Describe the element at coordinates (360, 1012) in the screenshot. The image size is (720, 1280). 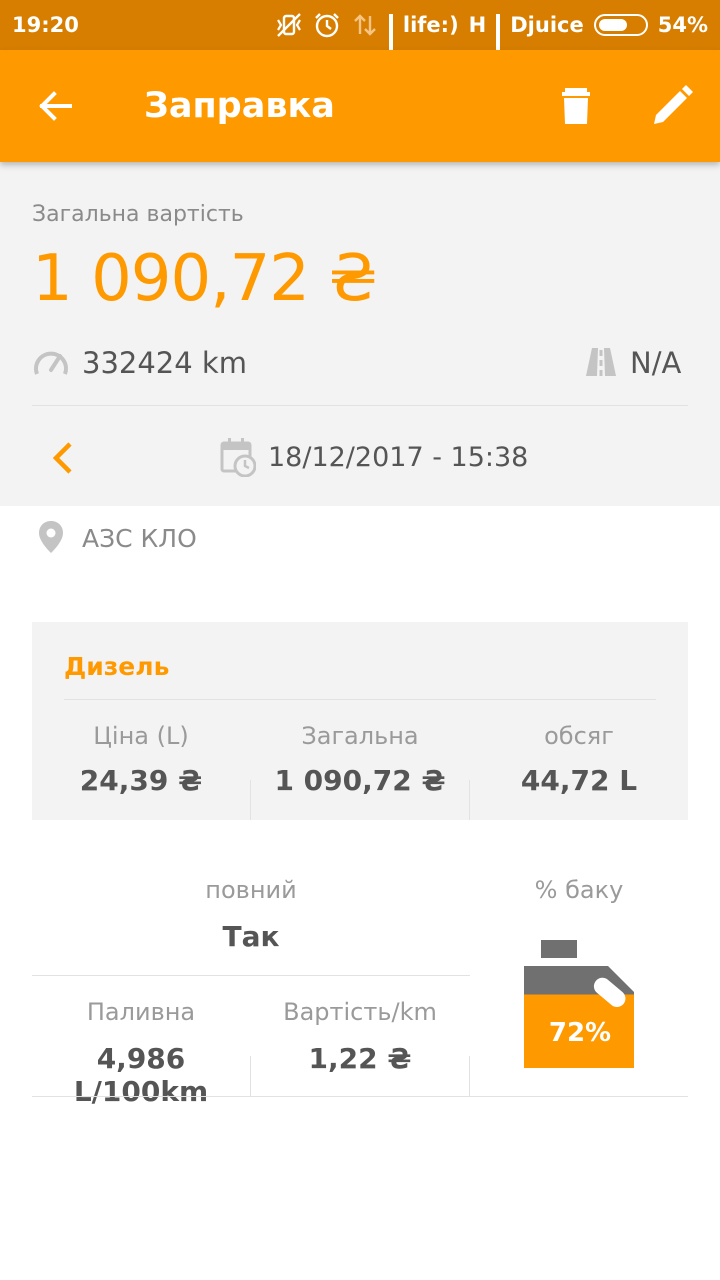
I see `cost-per-km-label: Вартість/km` at that location.